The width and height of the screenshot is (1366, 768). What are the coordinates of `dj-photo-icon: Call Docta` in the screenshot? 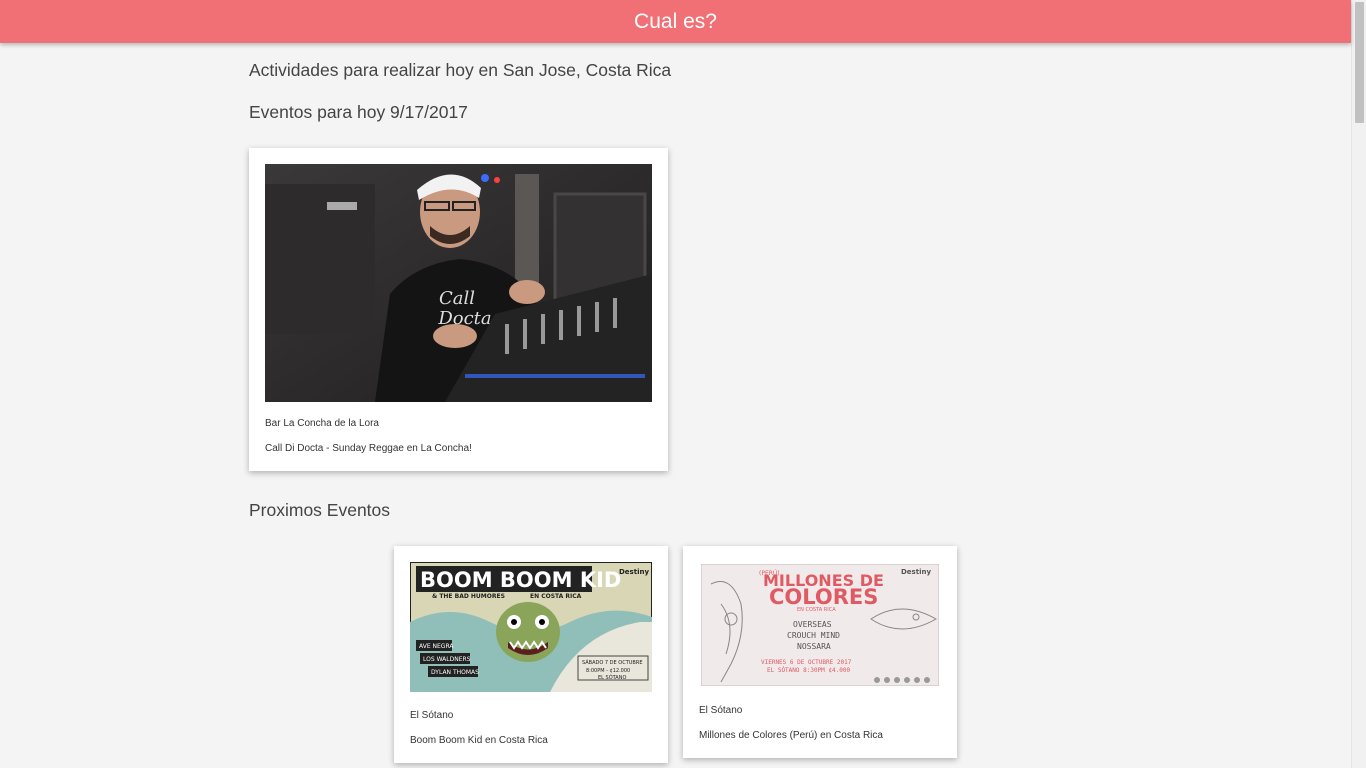 It's located at (458, 283).